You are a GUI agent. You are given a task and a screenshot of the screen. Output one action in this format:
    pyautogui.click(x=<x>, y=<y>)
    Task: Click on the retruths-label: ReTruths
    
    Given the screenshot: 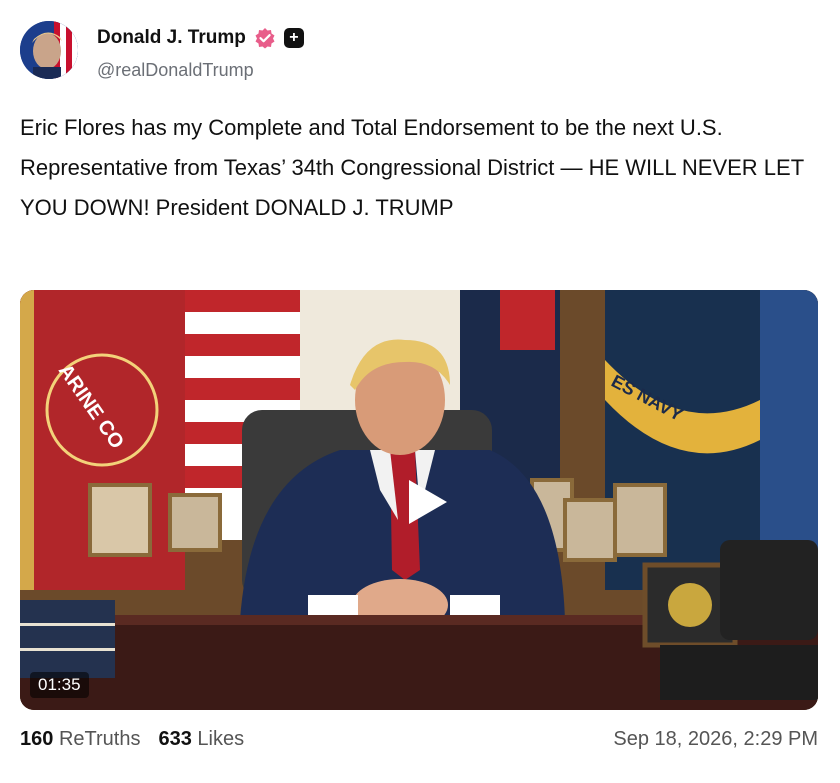 What is the action you would take?
    pyautogui.click(x=99, y=739)
    